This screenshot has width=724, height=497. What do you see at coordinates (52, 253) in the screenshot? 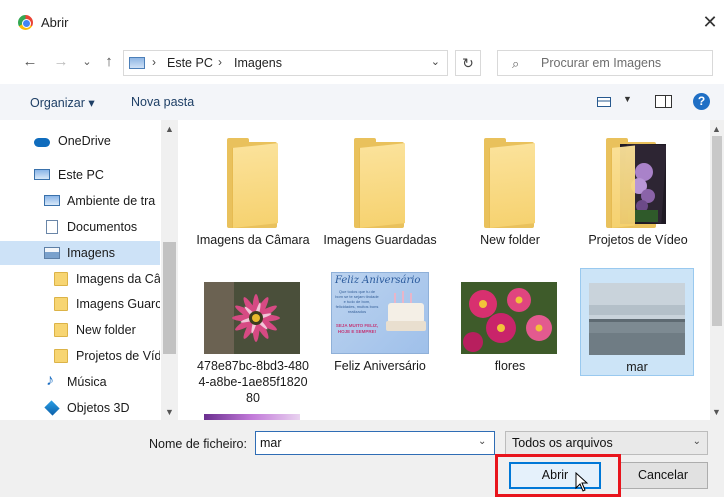
I see `pictures-icon` at bounding box center [52, 253].